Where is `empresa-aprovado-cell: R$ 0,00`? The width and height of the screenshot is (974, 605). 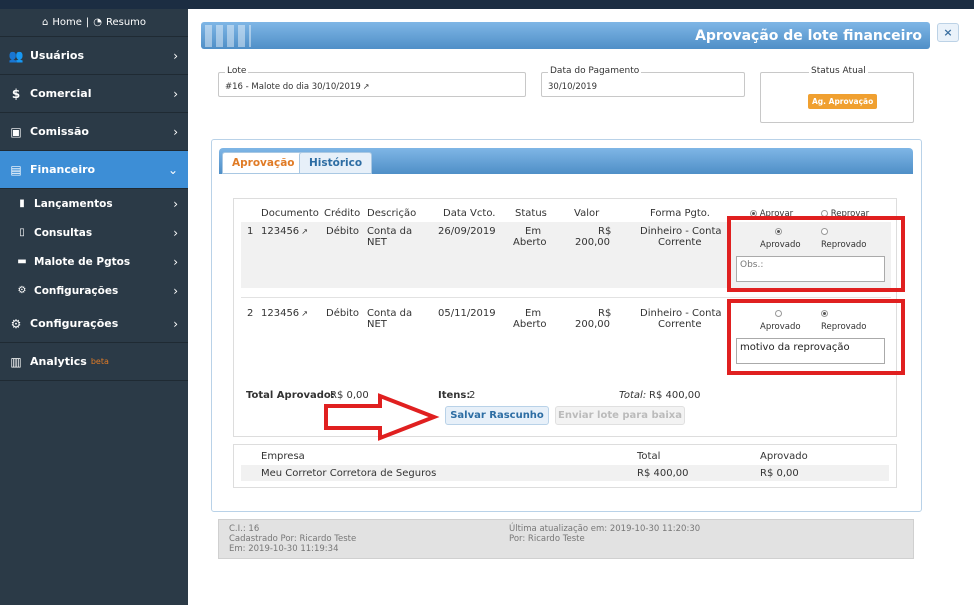
empresa-aprovado-cell: R$ 0,00 is located at coordinates (779, 473).